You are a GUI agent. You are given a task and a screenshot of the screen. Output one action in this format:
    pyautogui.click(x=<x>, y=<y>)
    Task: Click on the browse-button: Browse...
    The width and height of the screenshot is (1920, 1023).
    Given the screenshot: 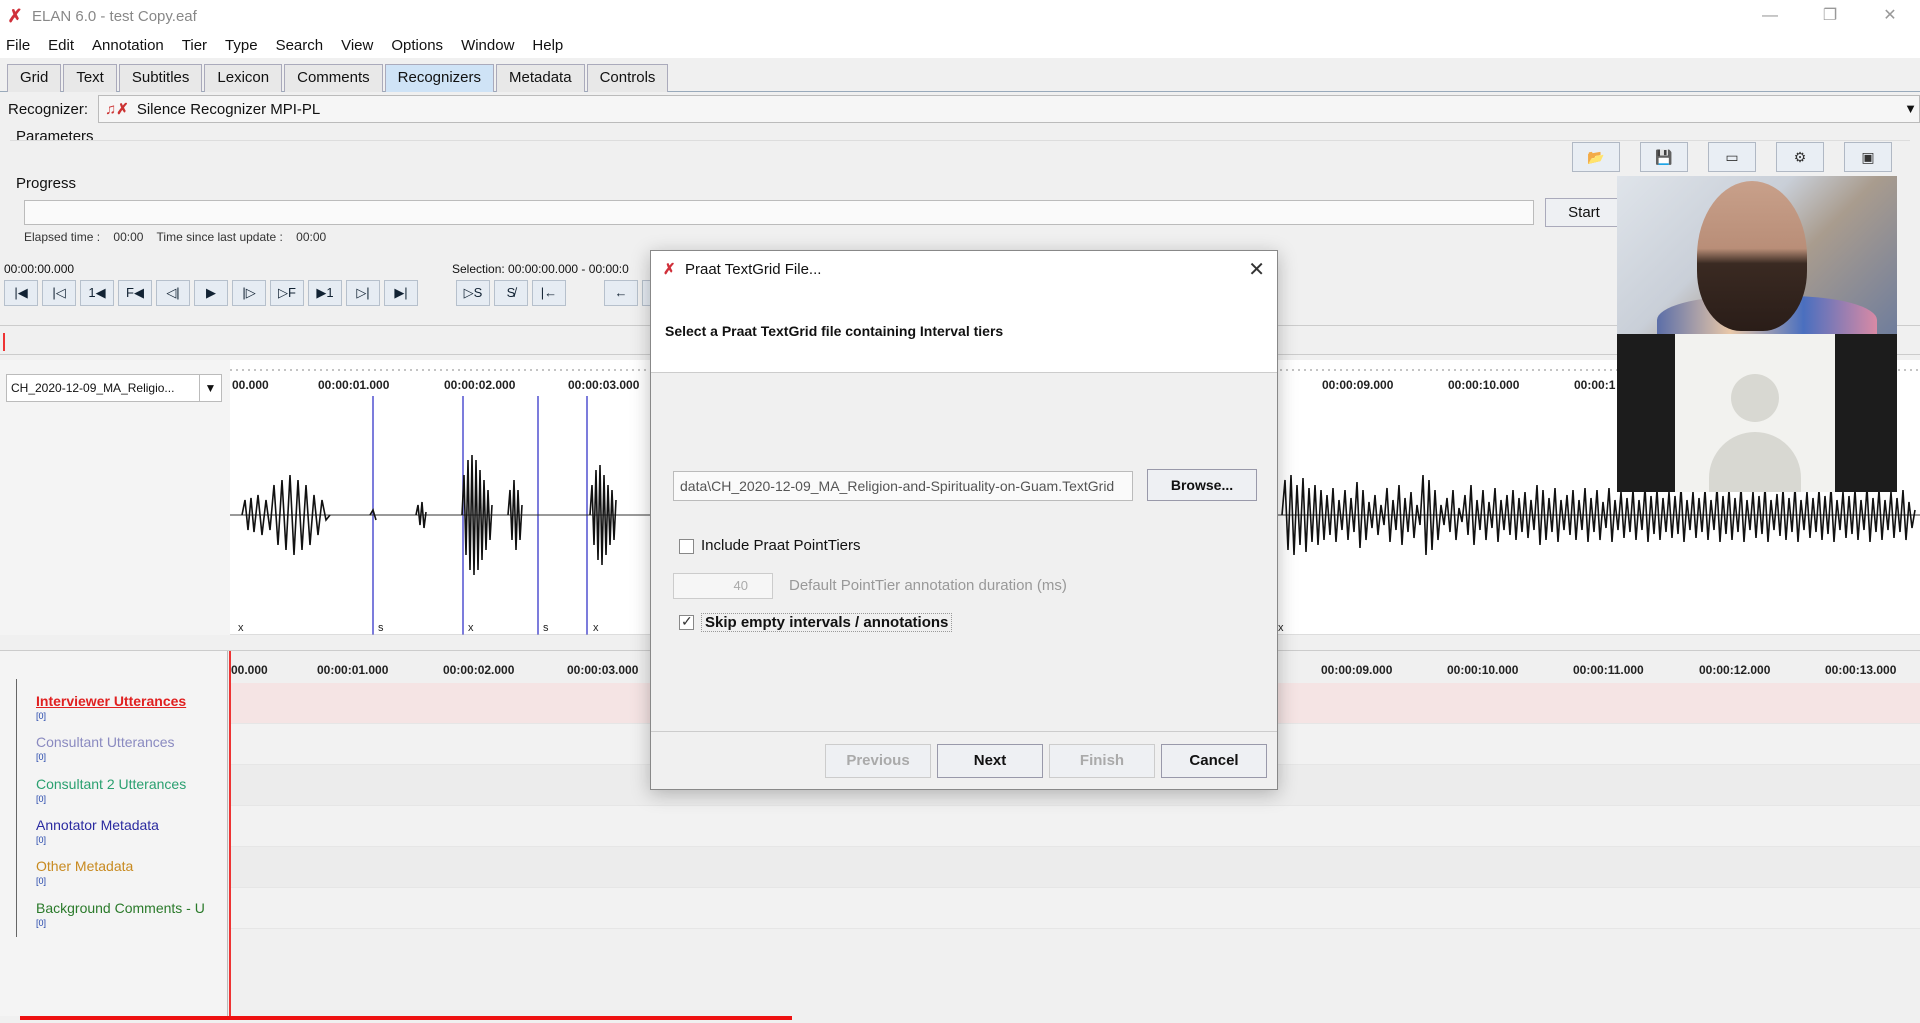 What is the action you would take?
    pyautogui.click(x=1202, y=485)
    